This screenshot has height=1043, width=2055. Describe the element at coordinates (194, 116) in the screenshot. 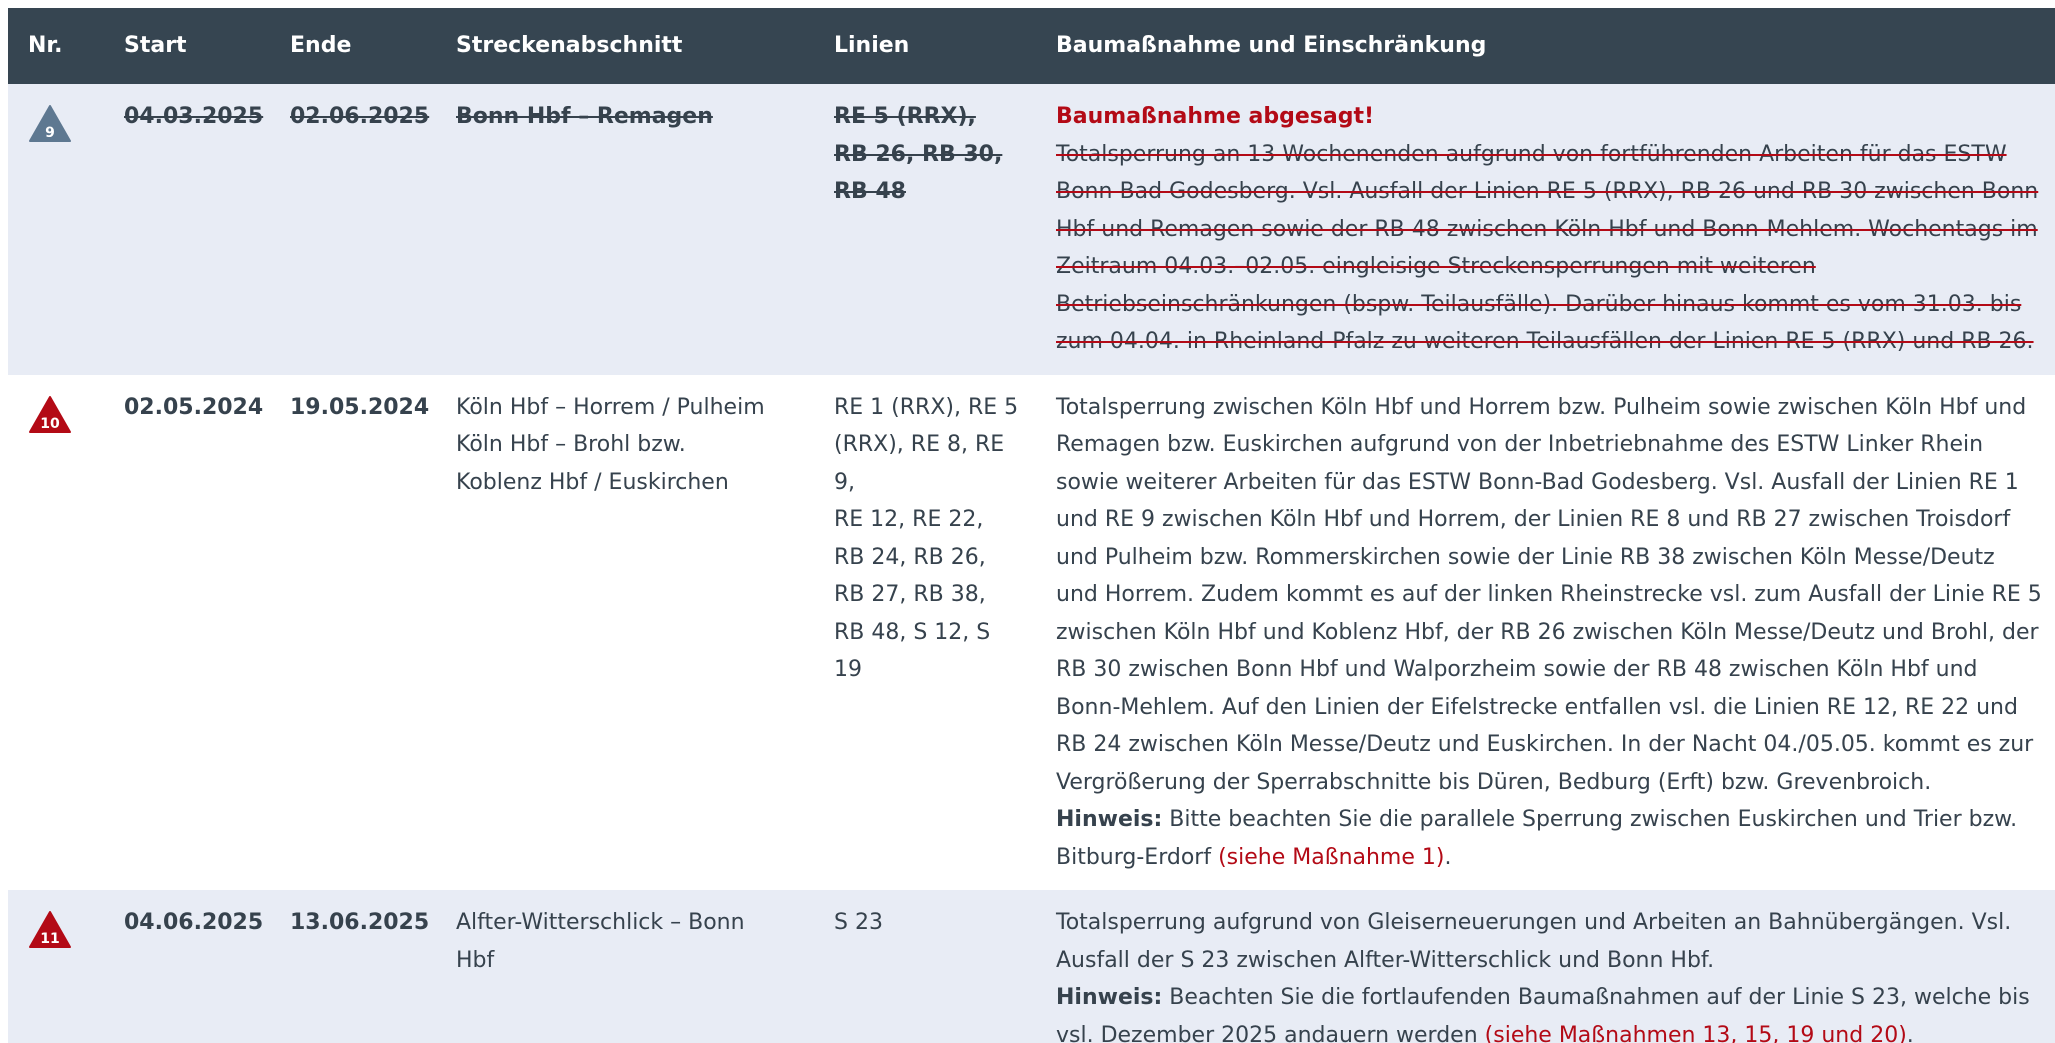

I see `start-date: 04.03.2025` at that location.